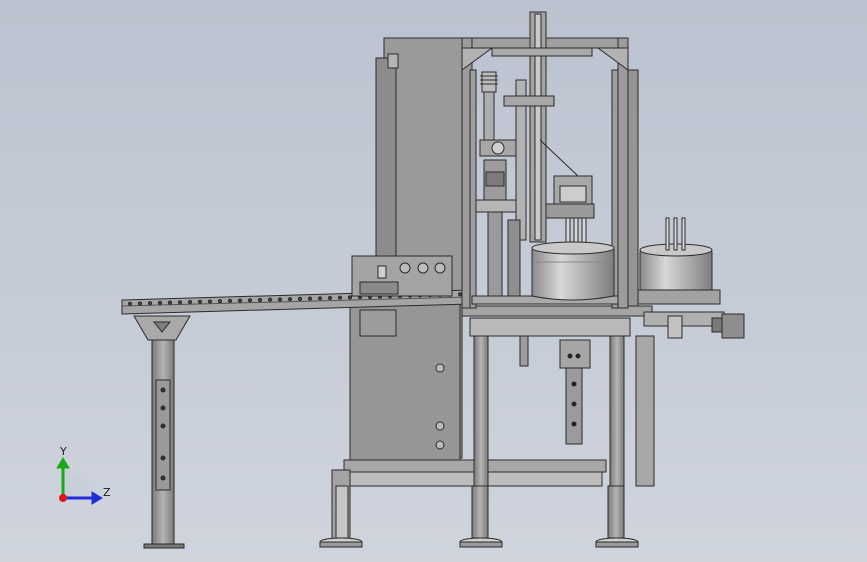 The image size is (867, 562). Describe the element at coordinates (107, 492) in the screenshot. I see `z-axis-label: Z` at that location.